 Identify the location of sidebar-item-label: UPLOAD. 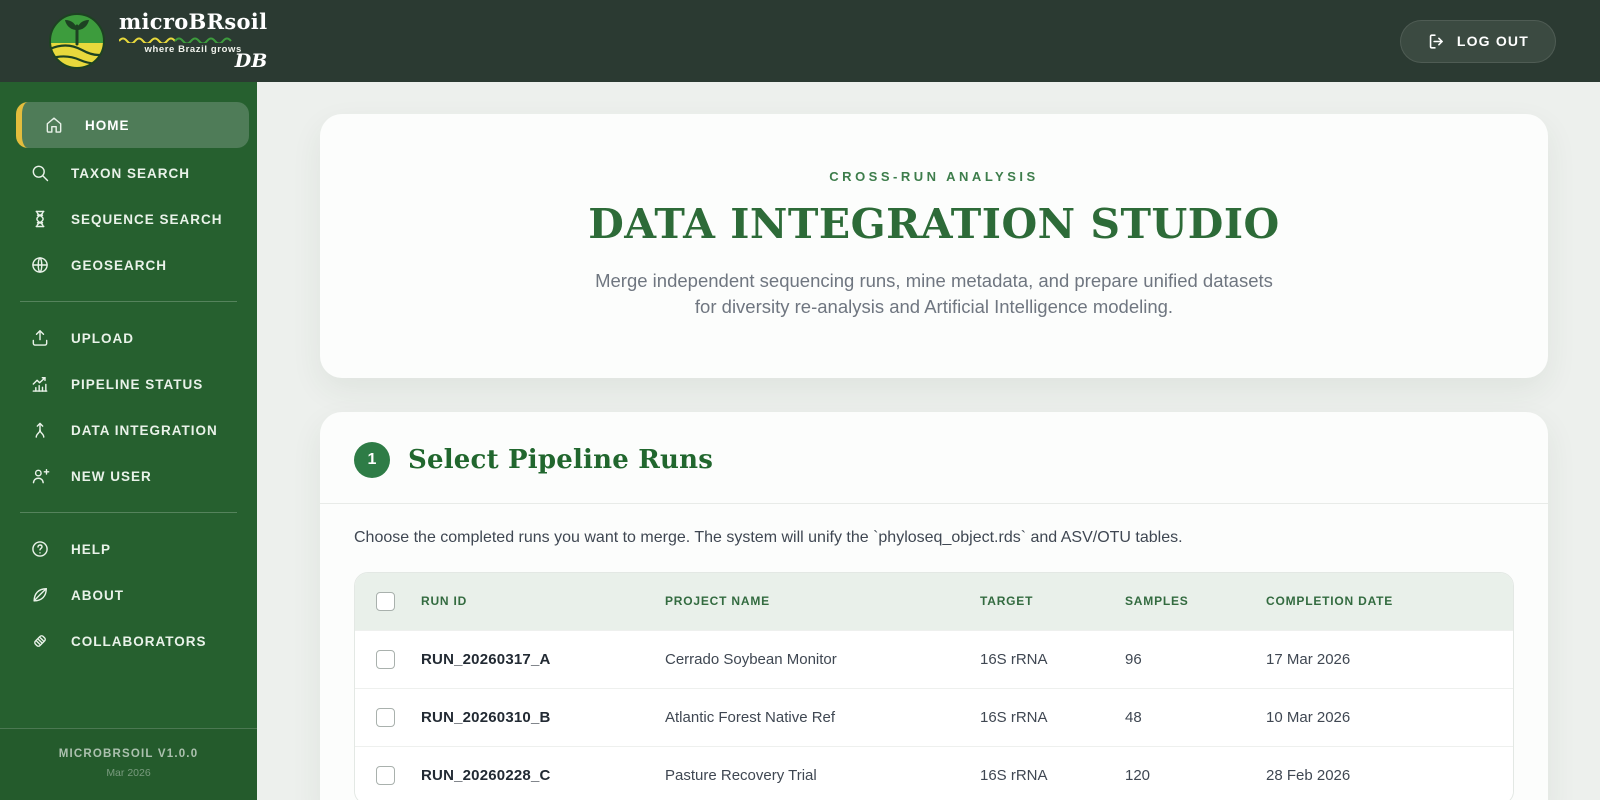
(102, 338).